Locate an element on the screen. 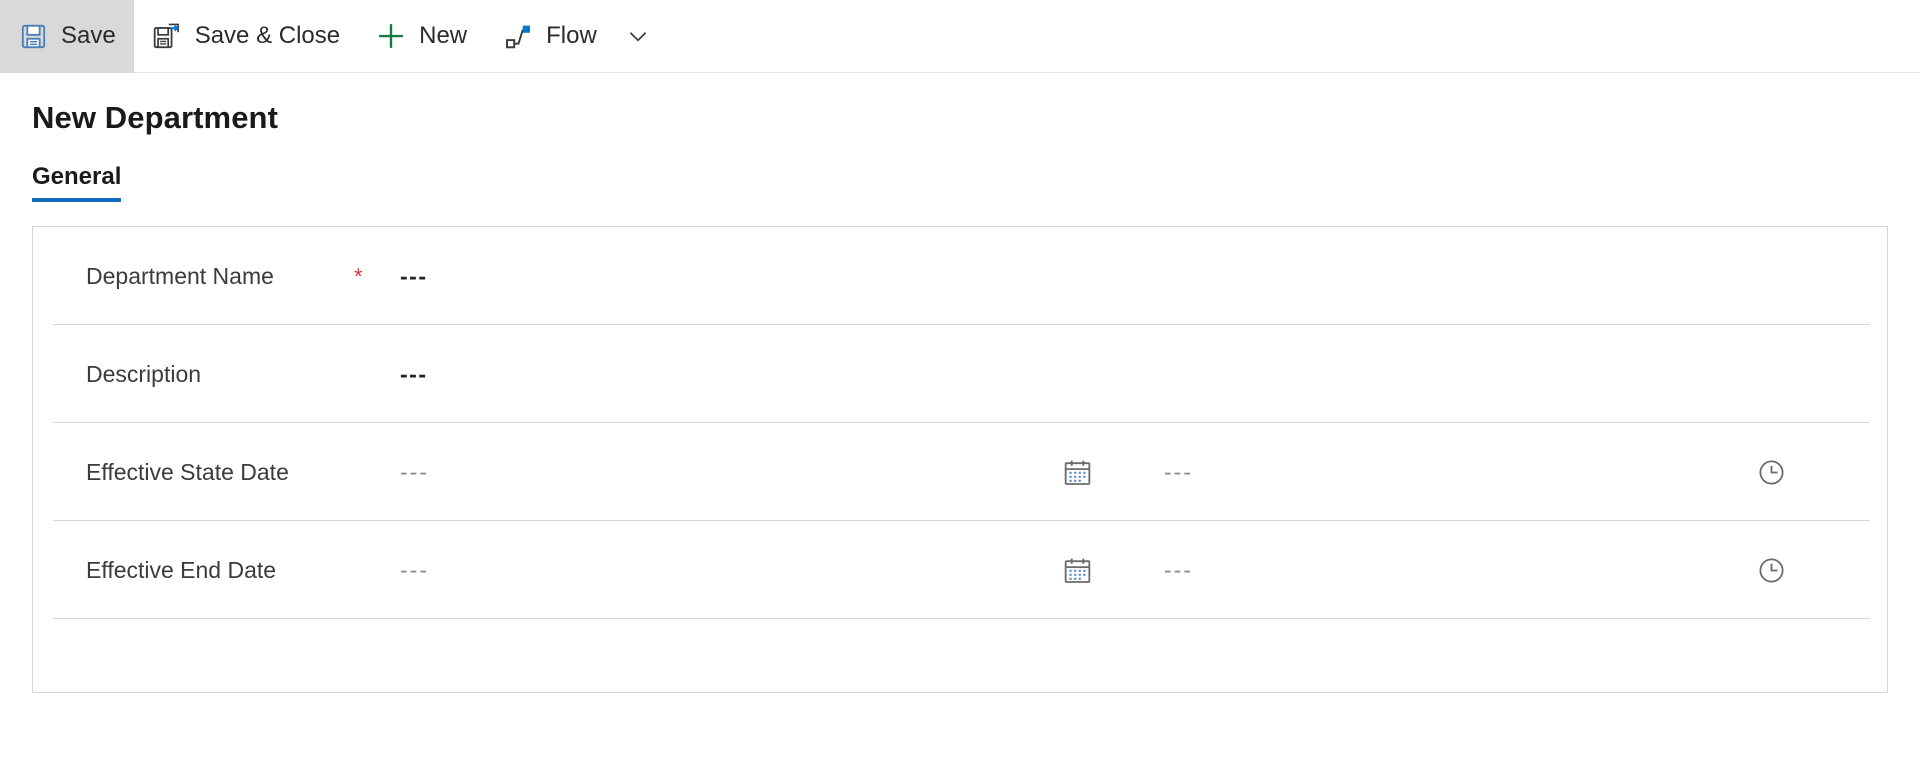 This screenshot has height=778, width=1920. tab-general-label: General is located at coordinates (77, 176).